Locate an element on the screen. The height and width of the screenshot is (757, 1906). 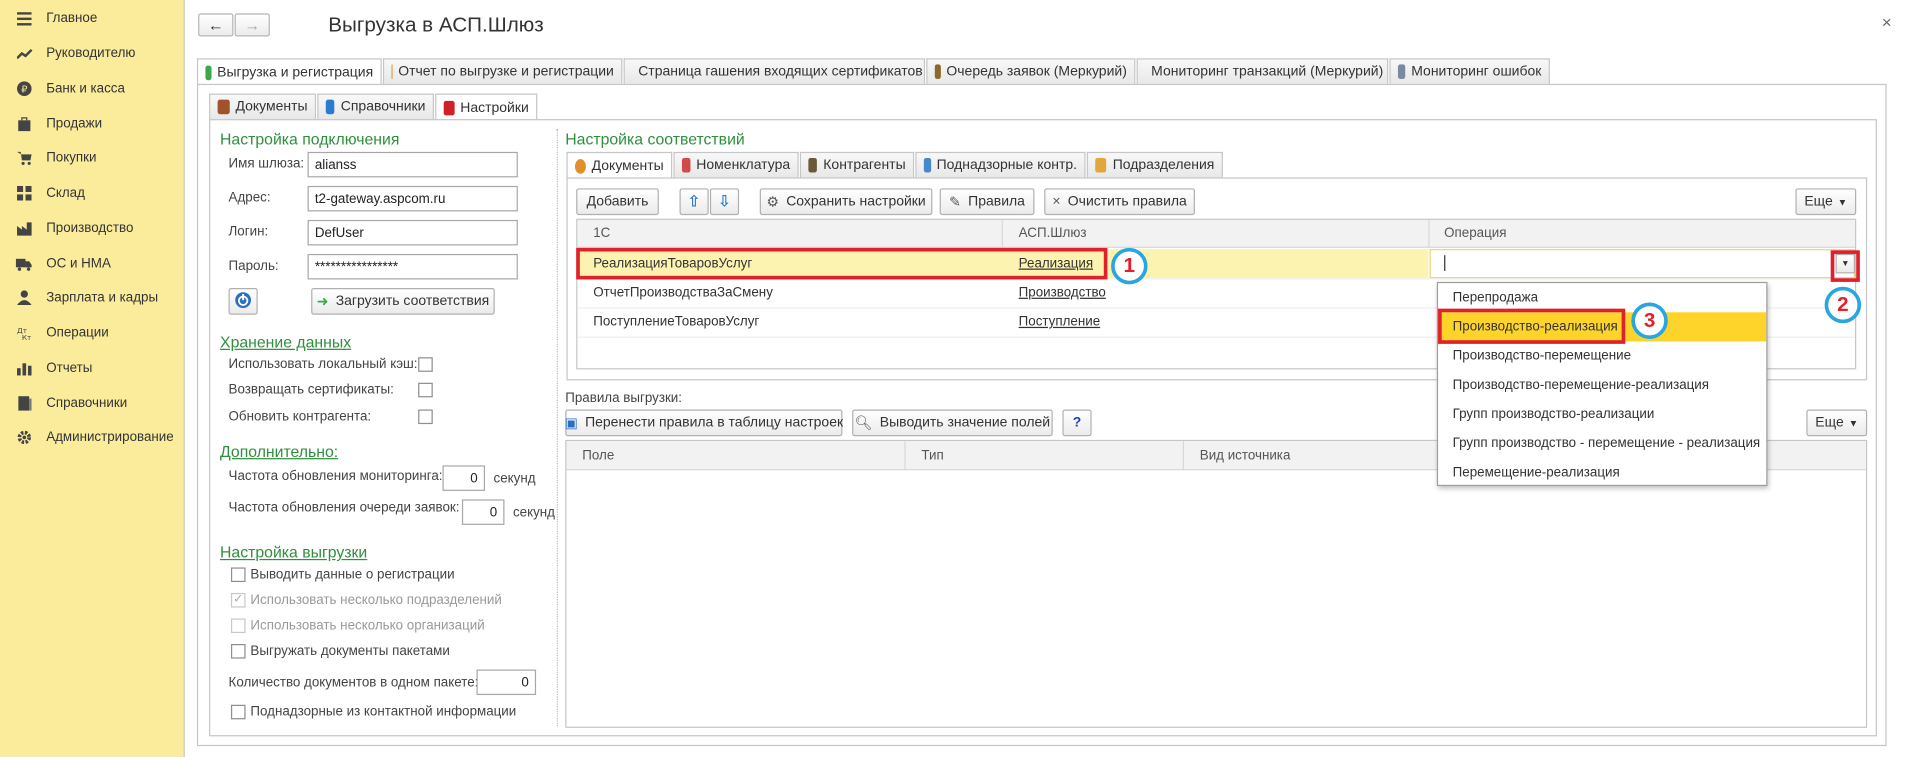
export-rules-more-button: Еще ▼ is located at coordinates (1837, 423).